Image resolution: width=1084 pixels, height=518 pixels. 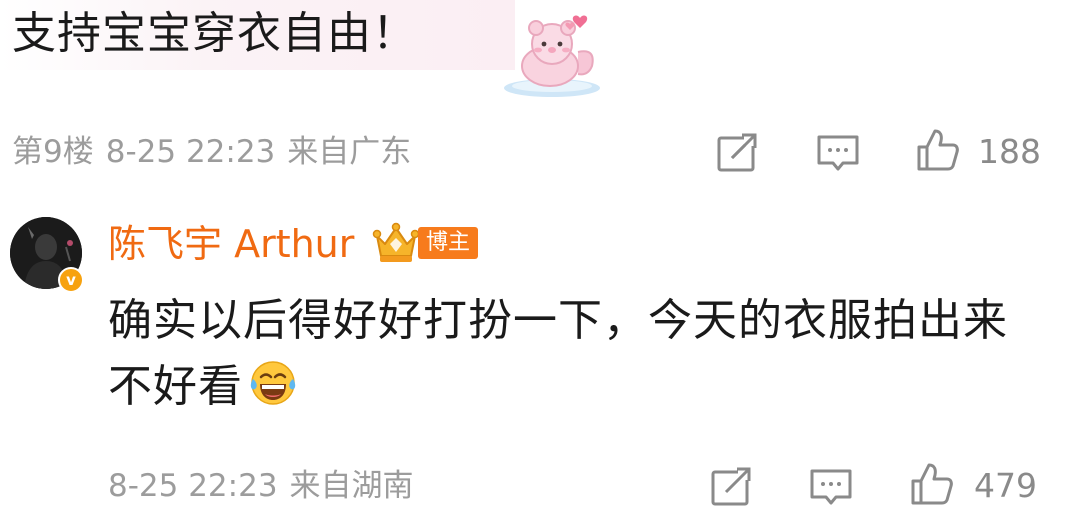 I want to click on crown-icon, so click(x=396, y=242).